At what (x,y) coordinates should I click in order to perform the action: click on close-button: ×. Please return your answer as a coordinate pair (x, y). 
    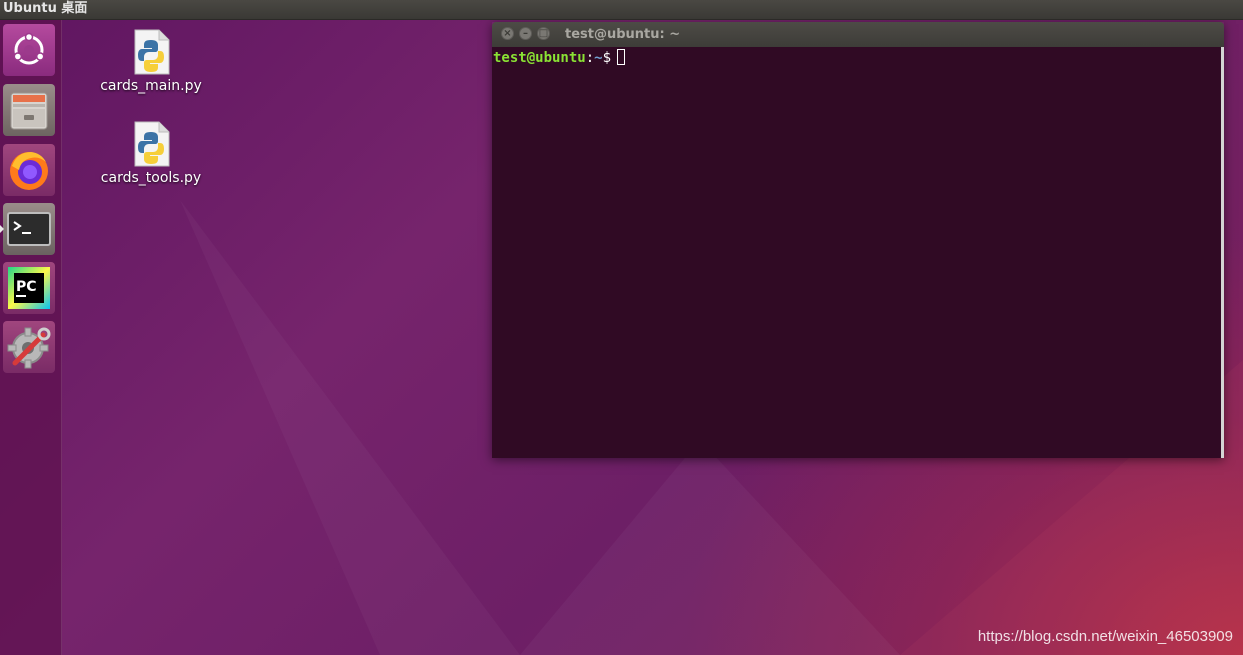
    Looking at the image, I should click on (507, 33).